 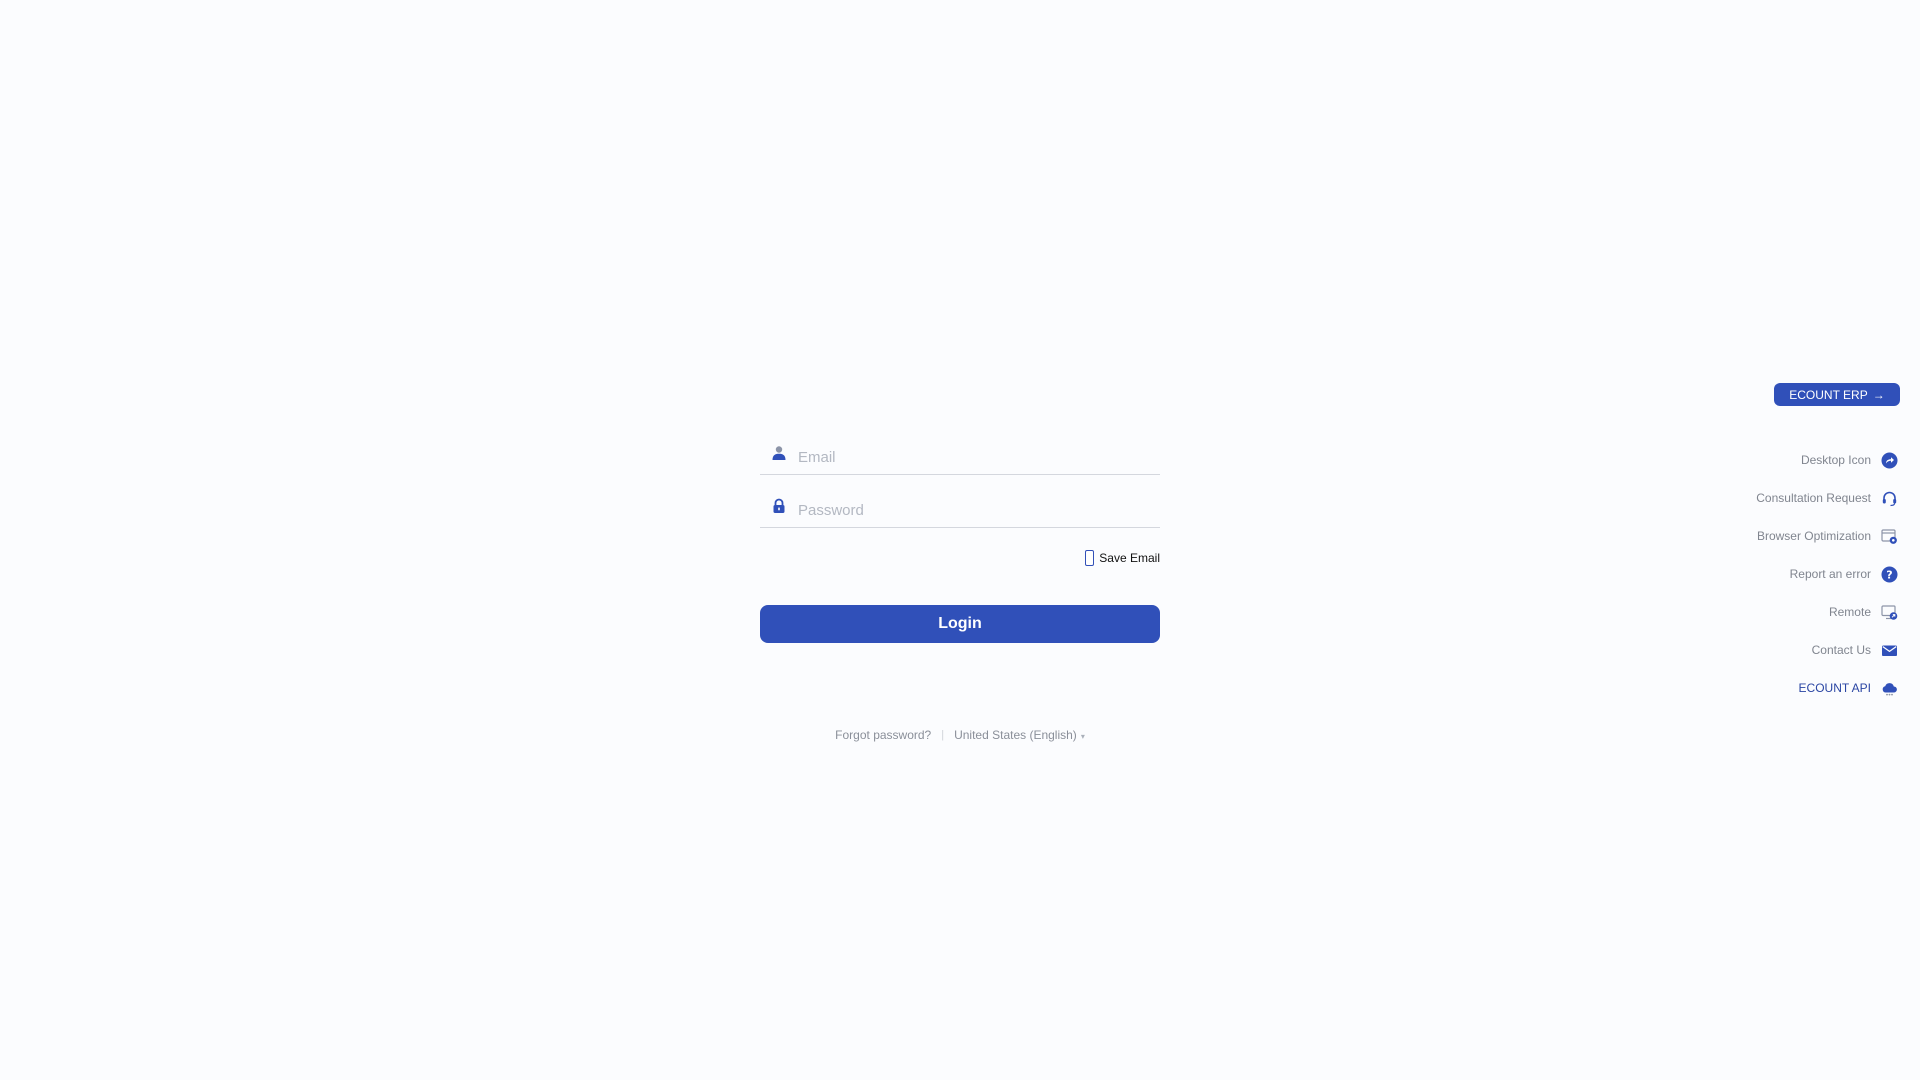 I want to click on side-item-remote: Remote, so click(x=1748, y=612).